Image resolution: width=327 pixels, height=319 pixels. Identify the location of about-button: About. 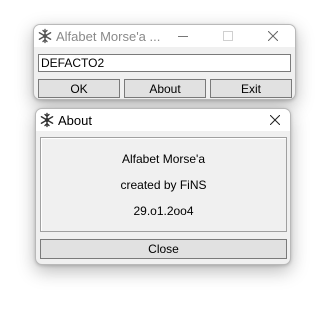
(165, 88).